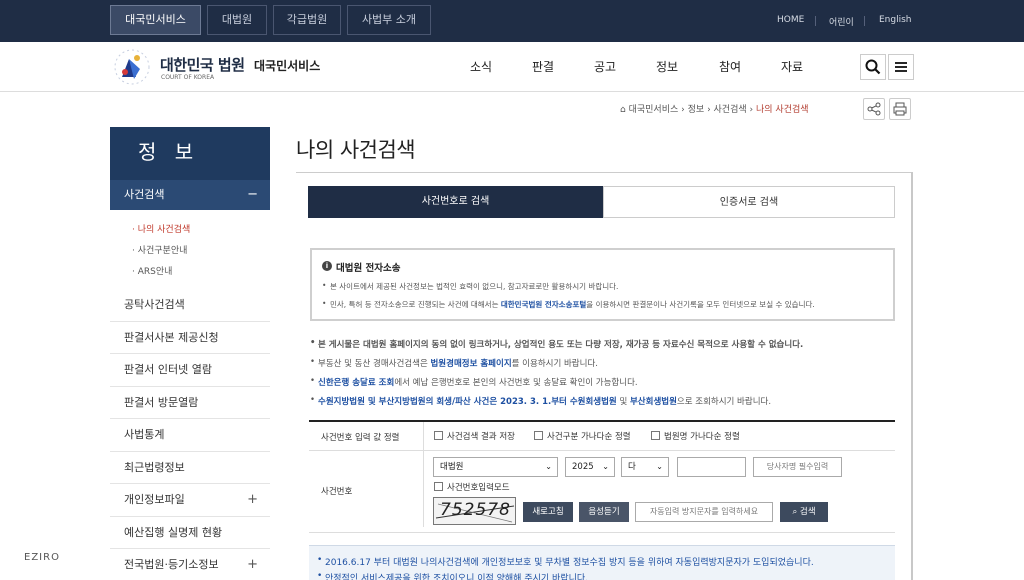 The height and width of the screenshot is (580, 1024). What do you see at coordinates (161, 402) in the screenshot?
I see `sidebar-item-label: 판결서 방문열람` at bounding box center [161, 402].